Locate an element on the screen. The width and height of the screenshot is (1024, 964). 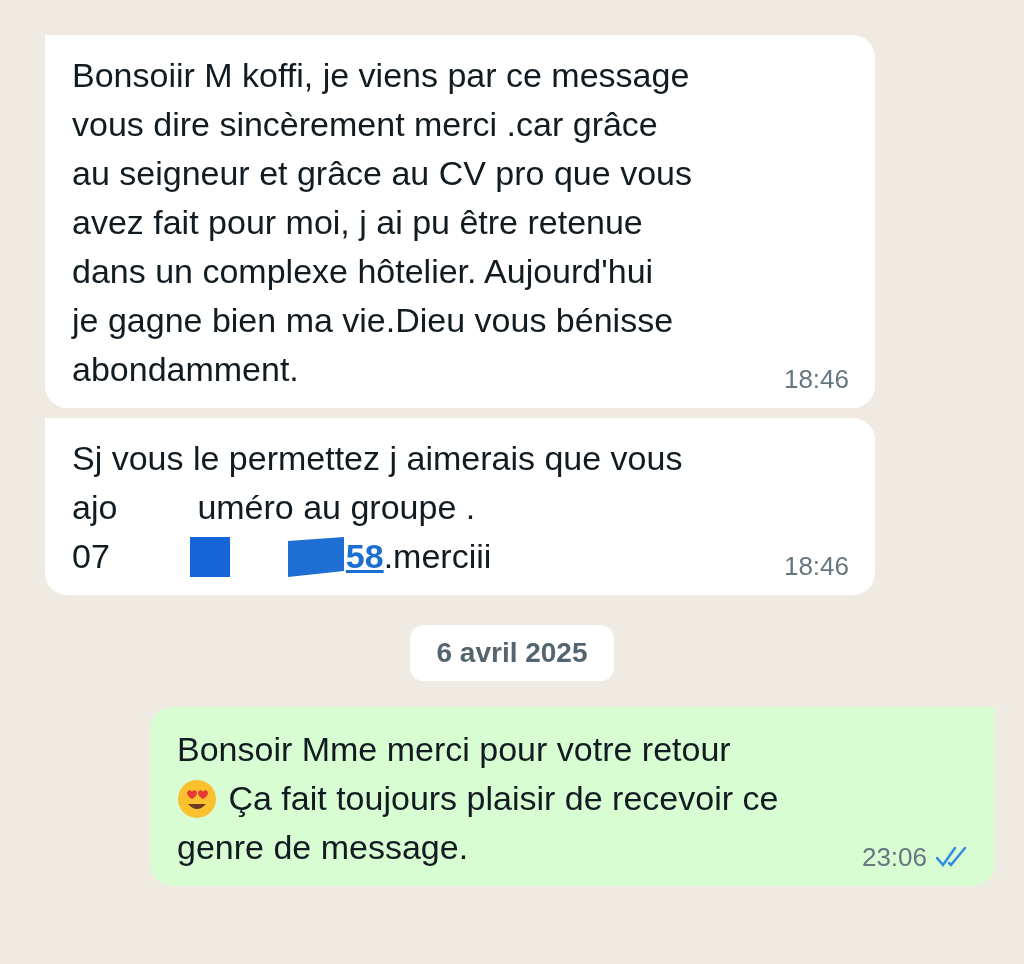
phone-link: 58 is located at coordinates (364, 556).